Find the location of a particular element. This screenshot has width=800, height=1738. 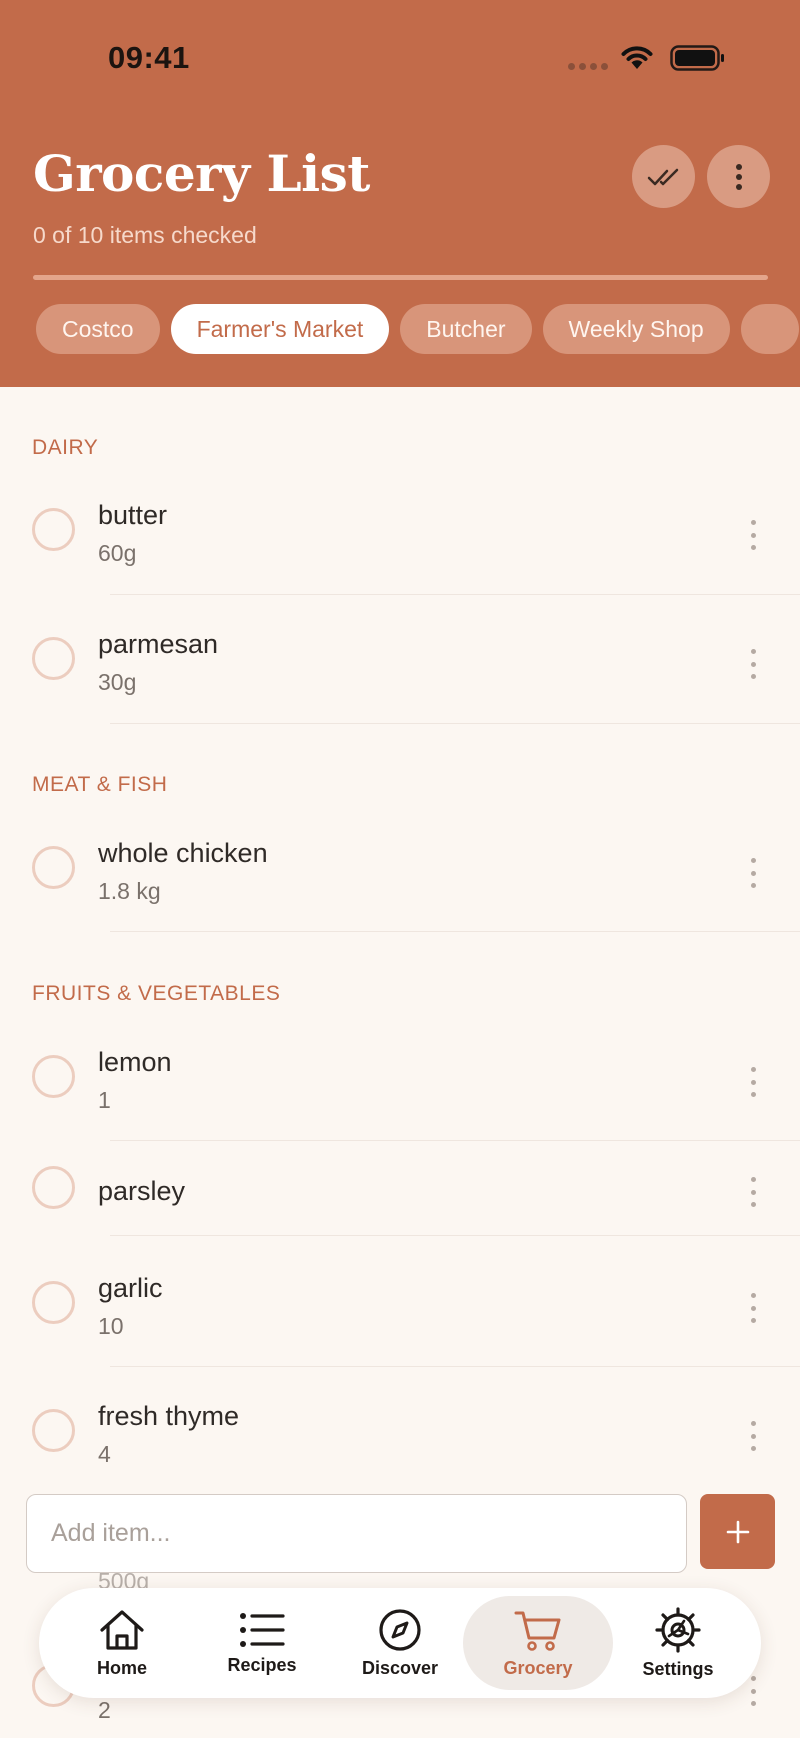

item-name: lemon is located at coordinates (135, 1062).